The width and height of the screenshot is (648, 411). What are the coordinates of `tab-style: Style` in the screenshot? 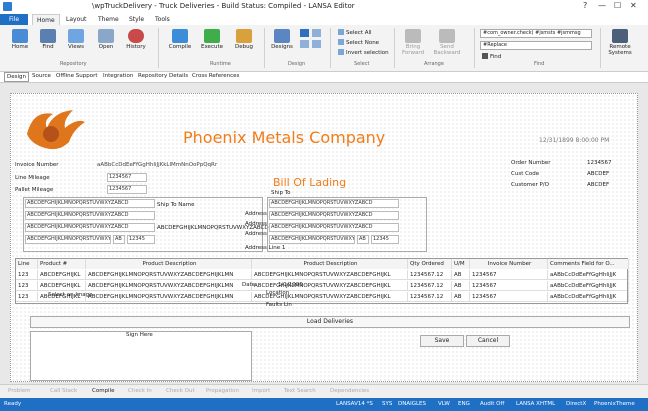 It's located at (136, 19).